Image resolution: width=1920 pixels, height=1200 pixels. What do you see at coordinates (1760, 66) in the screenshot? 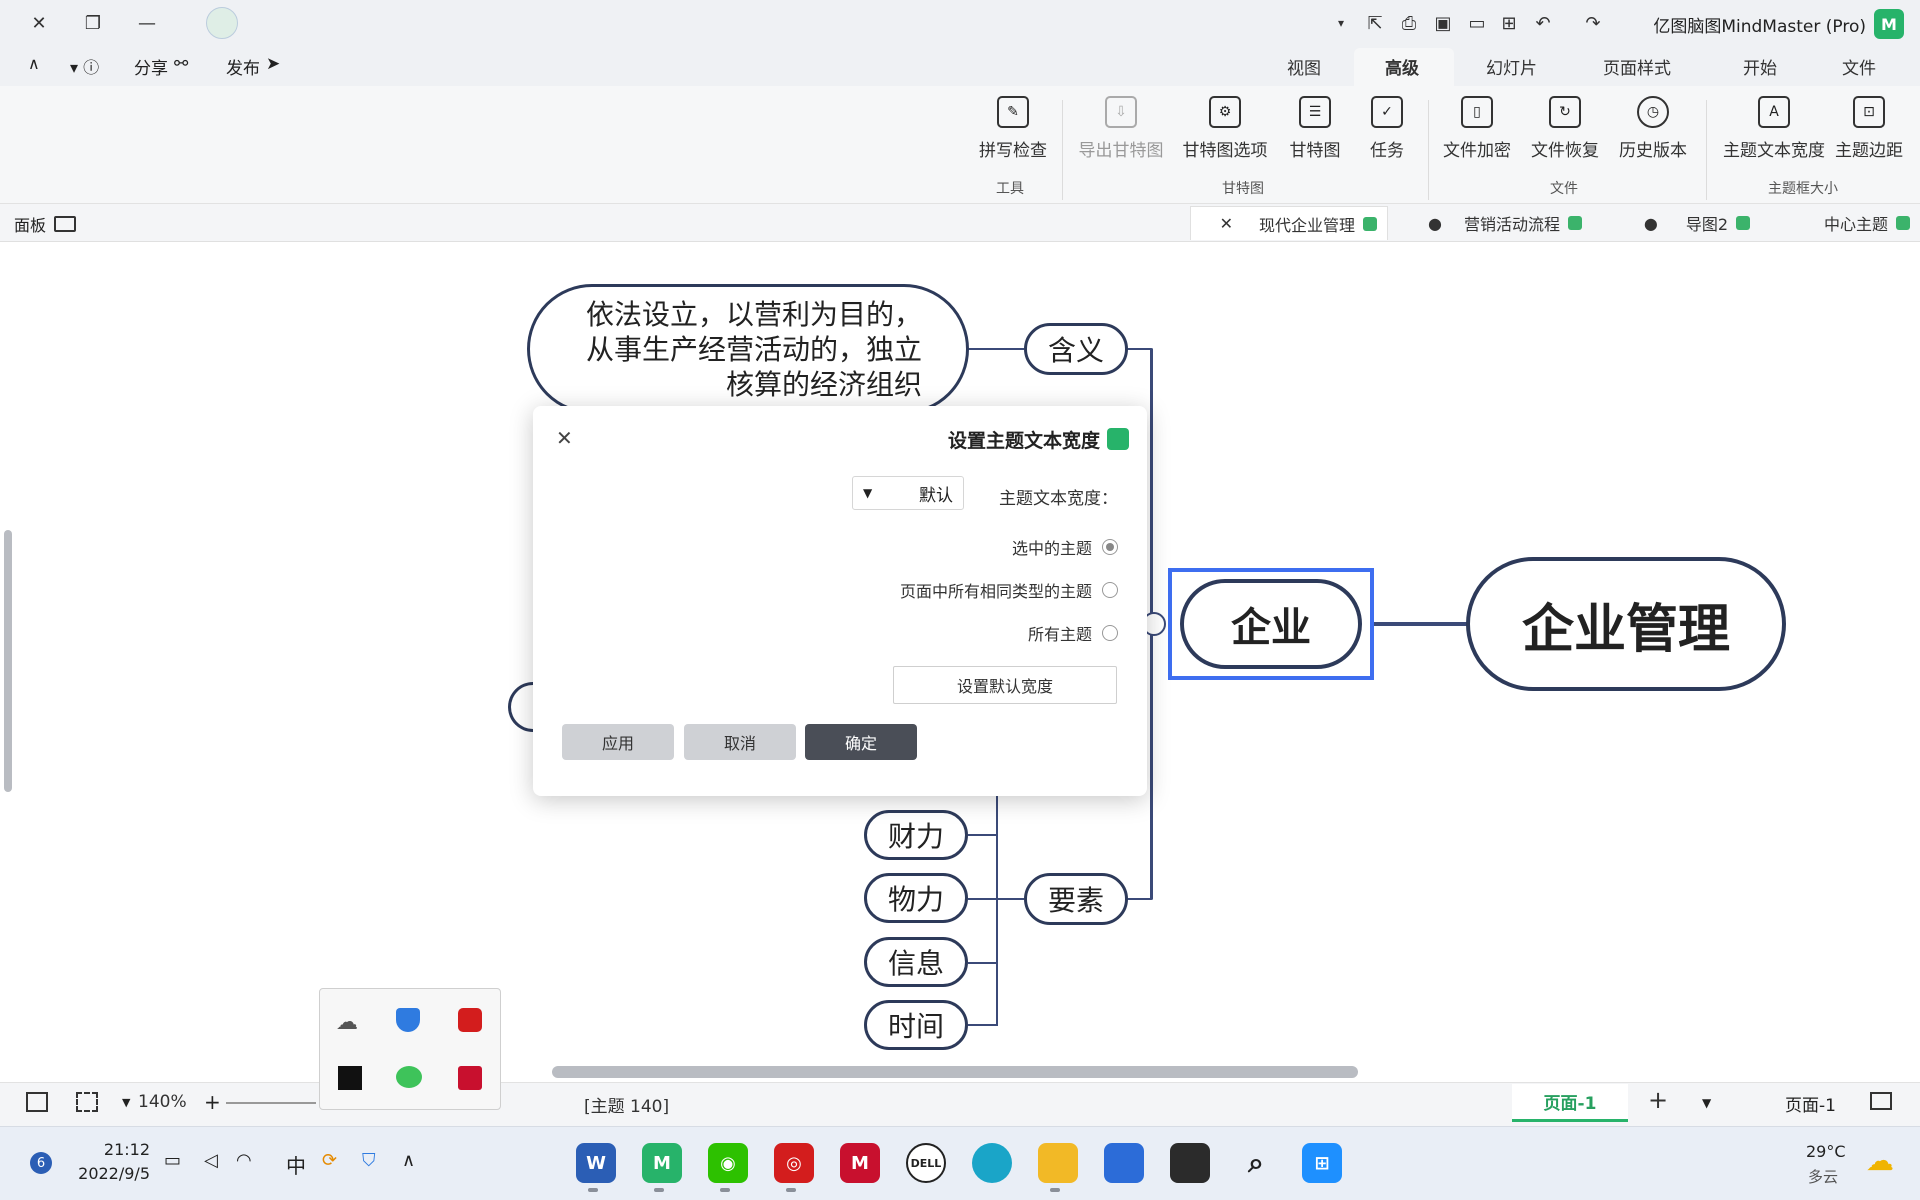
I see `menu-start: 开始` at bounding box center [1760, 66].